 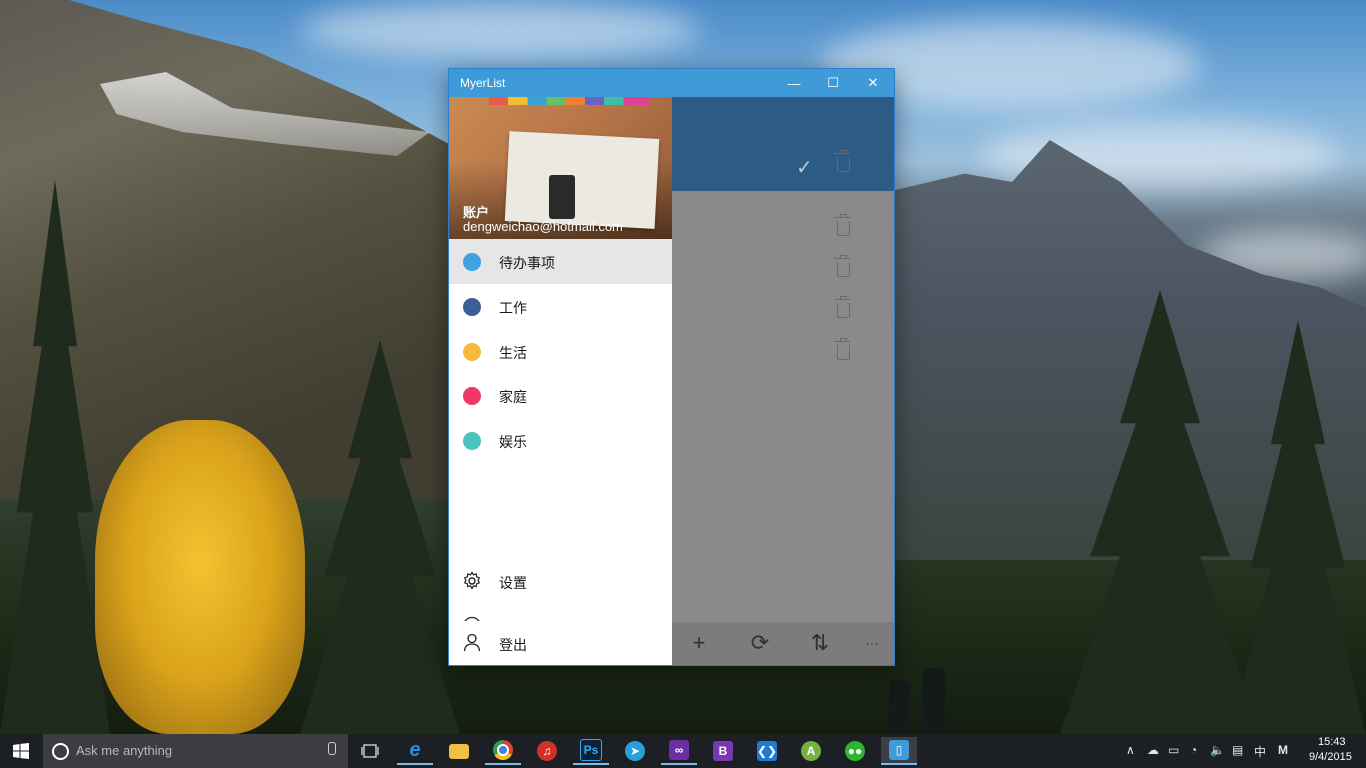 I want to click on category-item-life: 生活, so click(x=560, y=351).